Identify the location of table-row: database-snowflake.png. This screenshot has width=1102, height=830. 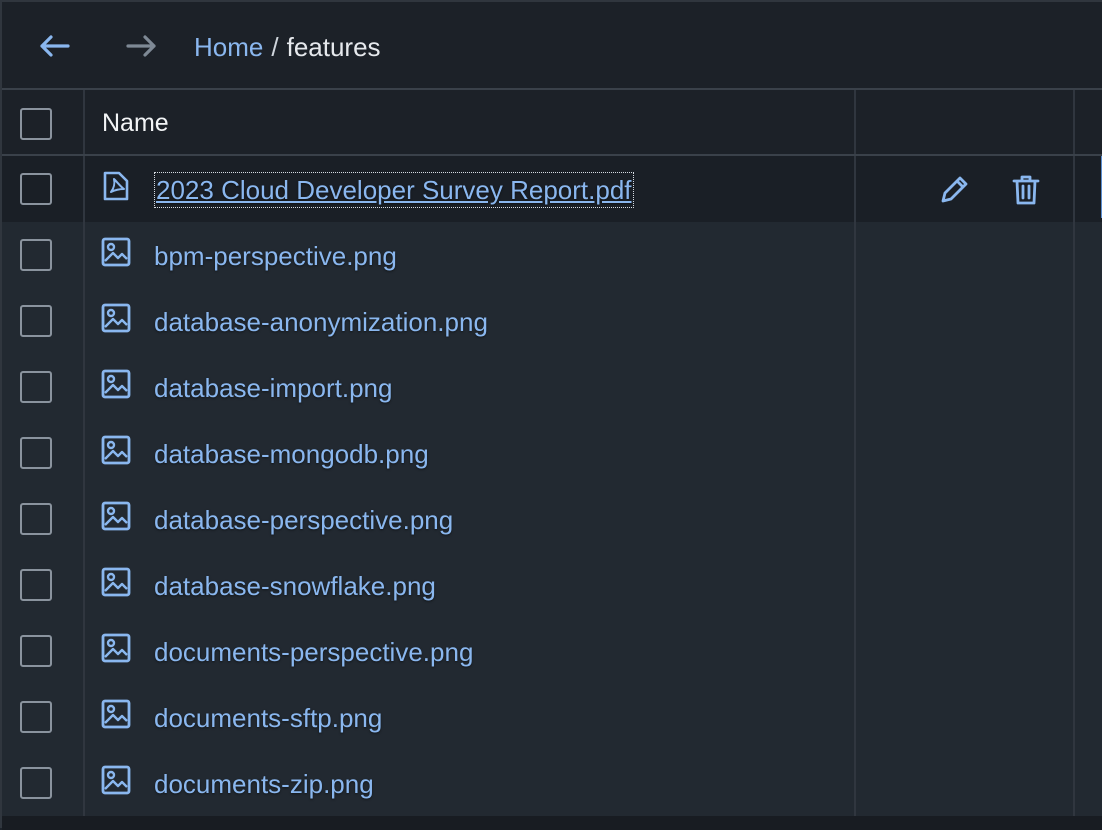
(552, 585).